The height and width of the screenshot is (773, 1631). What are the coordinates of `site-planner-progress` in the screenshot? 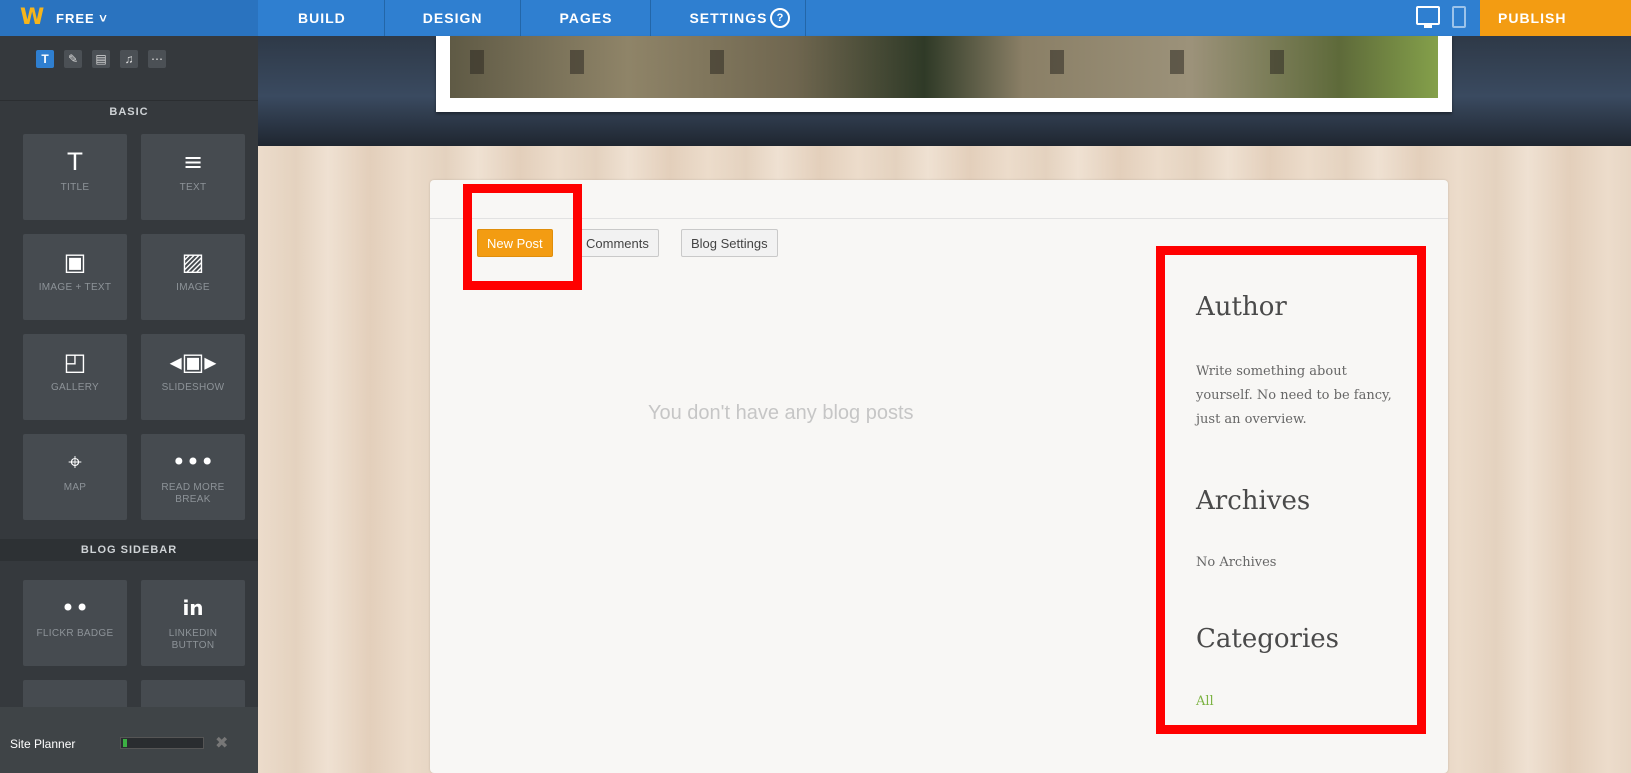 It's located at (162, 743).